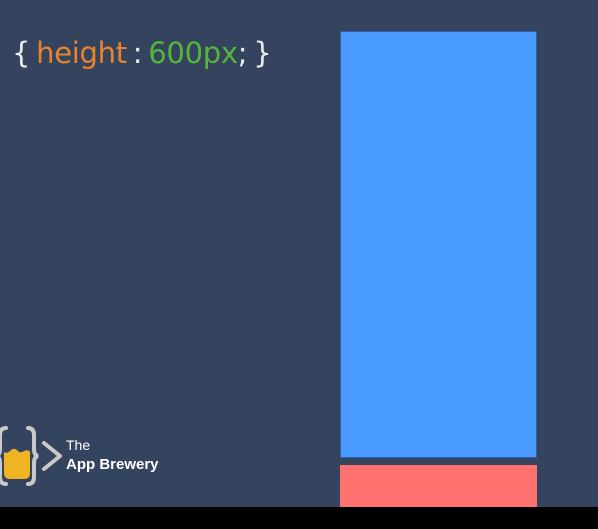 Image resolution: width=598 pixels, height=529 pixels. What do you see at coordinates (21, 53) in the screenshot?
I see `open-brace: {` at bounding box center [21, 53].